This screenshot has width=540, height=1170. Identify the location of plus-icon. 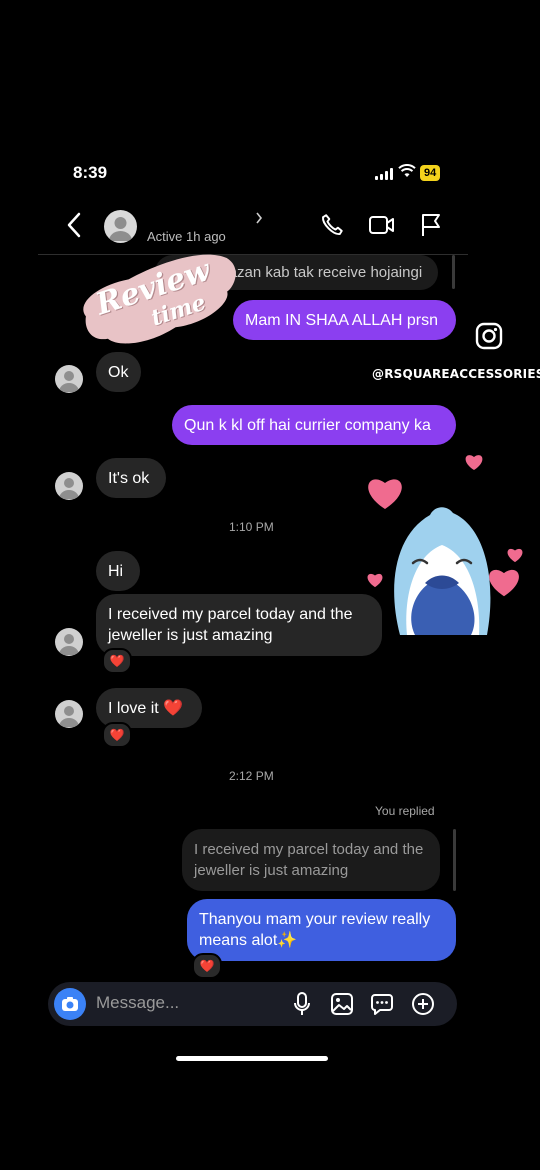
(423, 1006).